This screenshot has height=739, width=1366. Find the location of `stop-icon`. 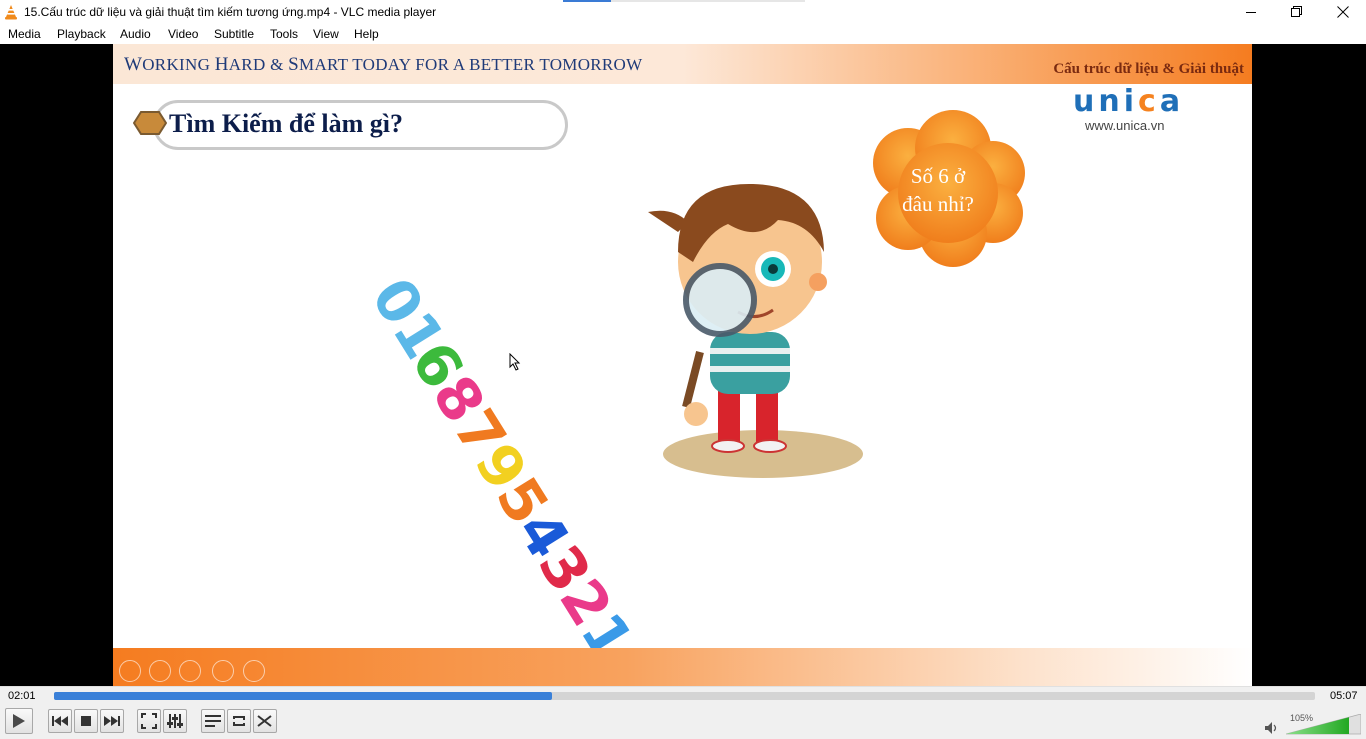

stop-icon is located at coordinates (86, 721).